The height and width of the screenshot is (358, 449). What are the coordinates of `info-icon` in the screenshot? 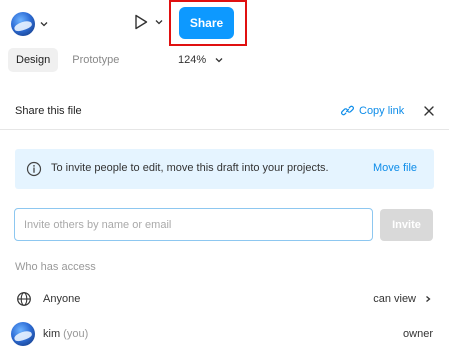 It's located at (34, 169).